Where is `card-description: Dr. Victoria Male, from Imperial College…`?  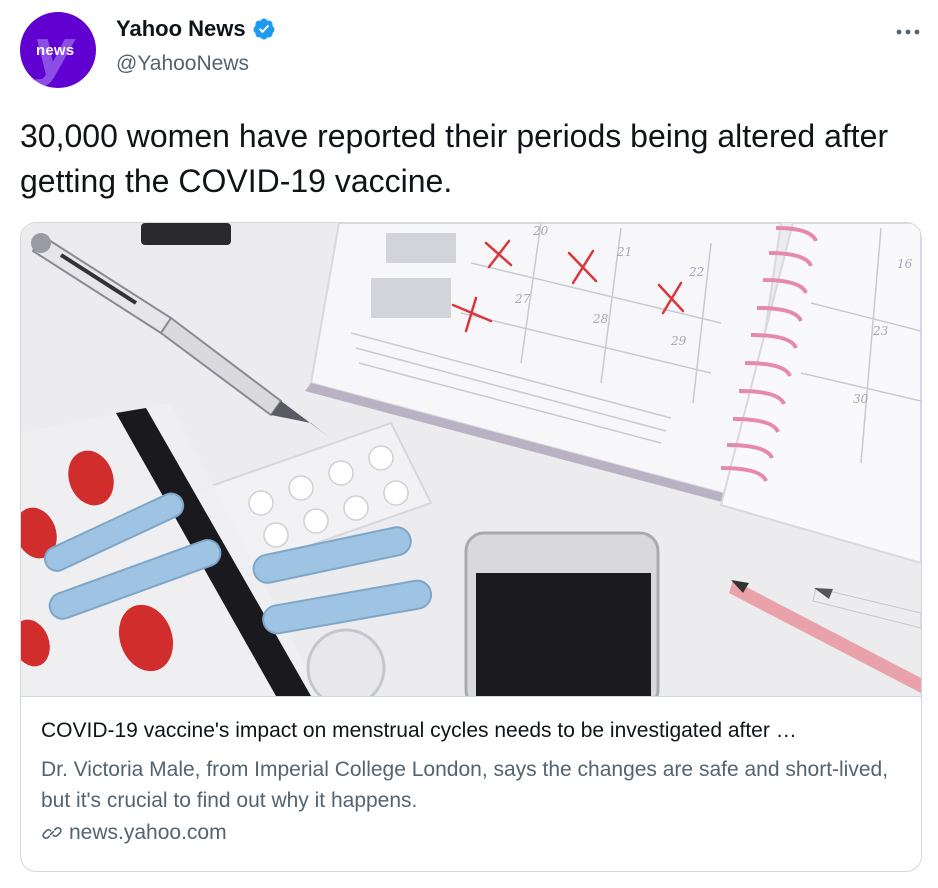
card-description: Dr. Victoria Male, from Imperial College… is located at coordinates (465, 785).